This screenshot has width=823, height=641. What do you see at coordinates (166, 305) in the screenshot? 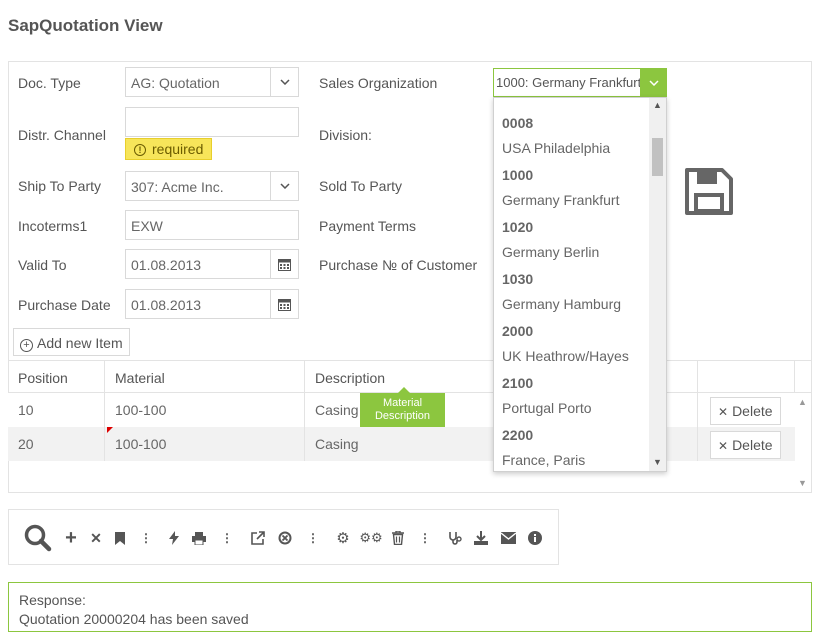
I see `purchase-date-value: 01.08.2013` at bounding box center [166, 305].